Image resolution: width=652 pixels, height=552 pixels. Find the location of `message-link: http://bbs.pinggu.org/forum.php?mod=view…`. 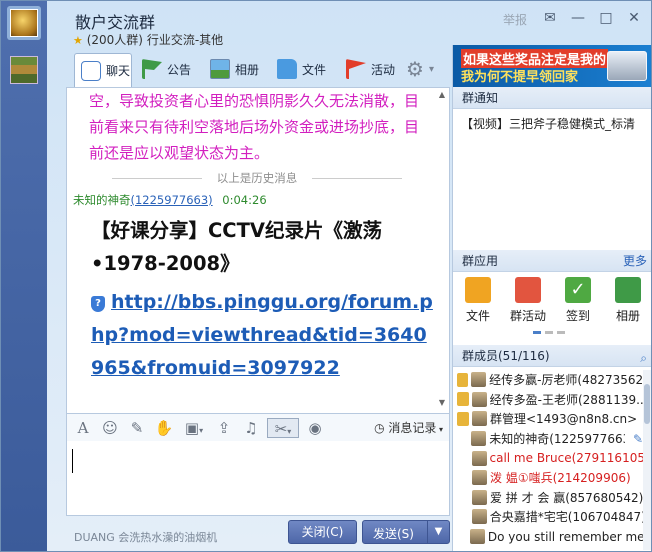

message-link: http://bbs.pinggu.org/forum.php?mod=view… is located at coordinates (262, 335).